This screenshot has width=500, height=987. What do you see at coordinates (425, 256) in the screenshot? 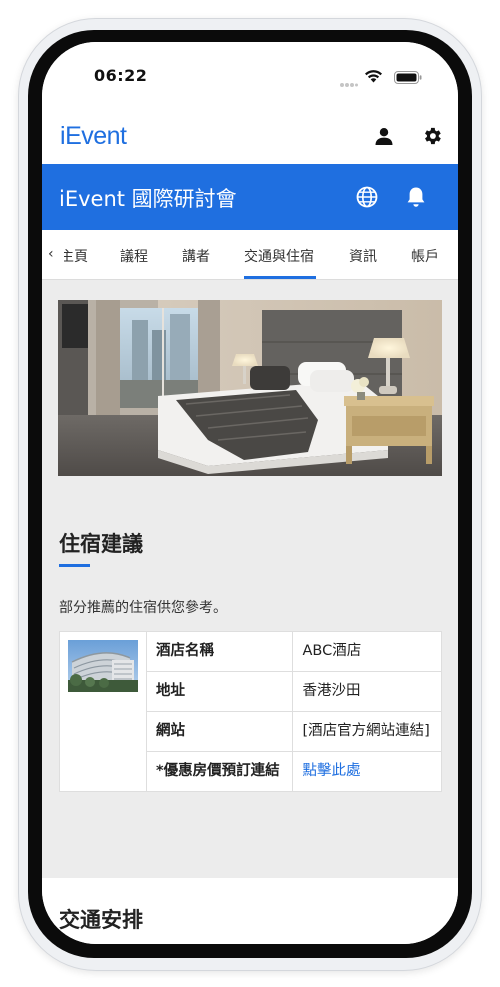
I see `tab-account: 帳戶` at bounding box center [425, 256].